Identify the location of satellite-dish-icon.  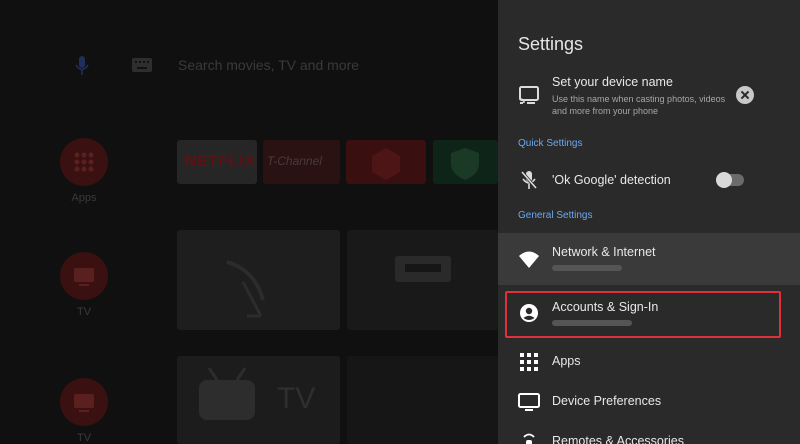
(245, 289).